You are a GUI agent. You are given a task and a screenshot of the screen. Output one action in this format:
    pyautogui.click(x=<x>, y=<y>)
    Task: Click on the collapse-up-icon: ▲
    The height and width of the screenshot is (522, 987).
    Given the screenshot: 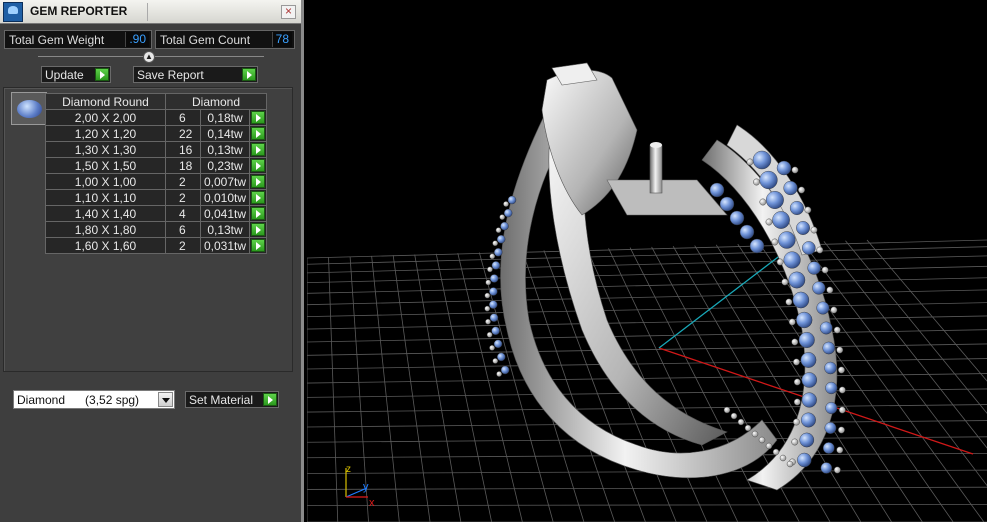 What is the action you would take?
    pyautogui.click(x=149, y=57)
    